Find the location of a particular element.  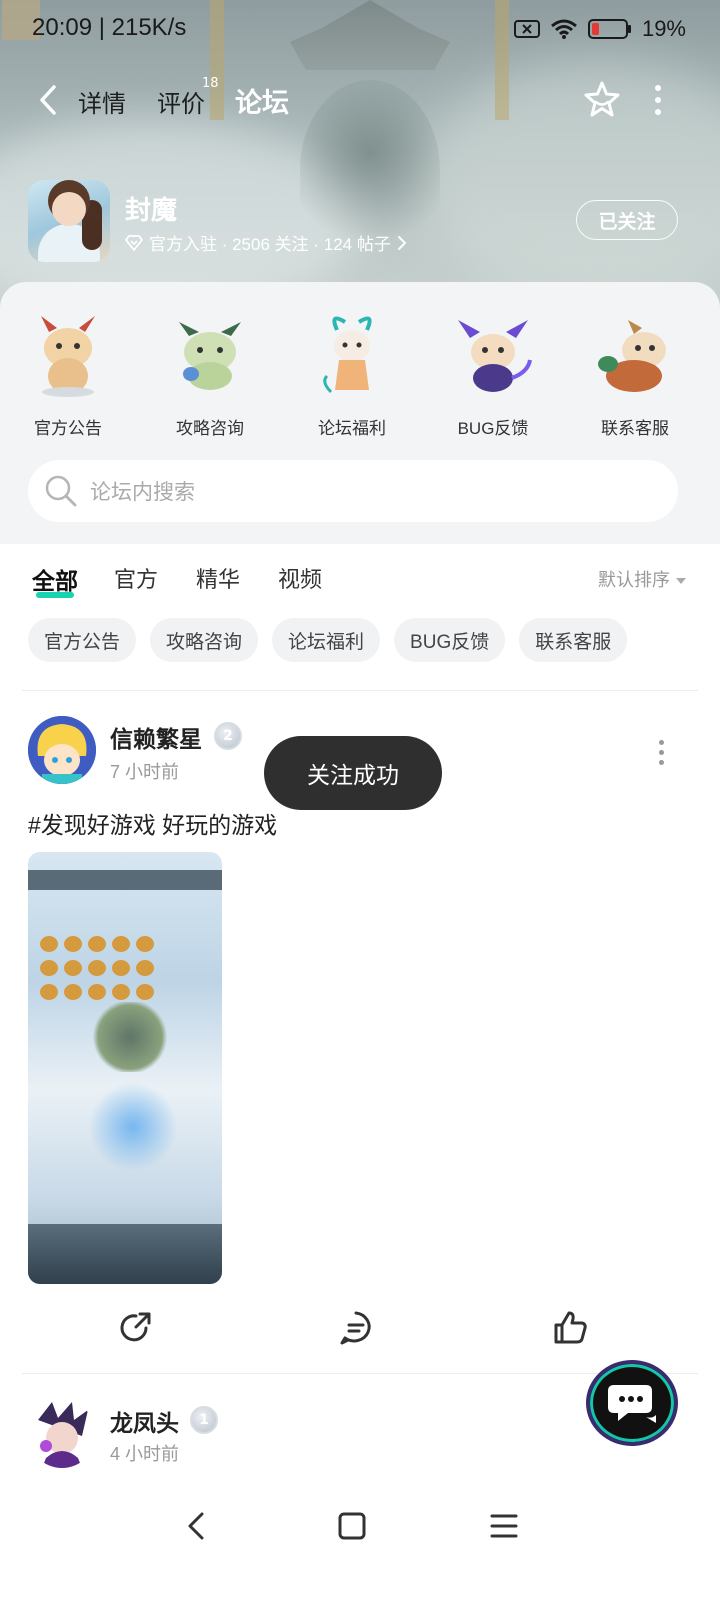

post-more-button is located at coordinates (661, 755).